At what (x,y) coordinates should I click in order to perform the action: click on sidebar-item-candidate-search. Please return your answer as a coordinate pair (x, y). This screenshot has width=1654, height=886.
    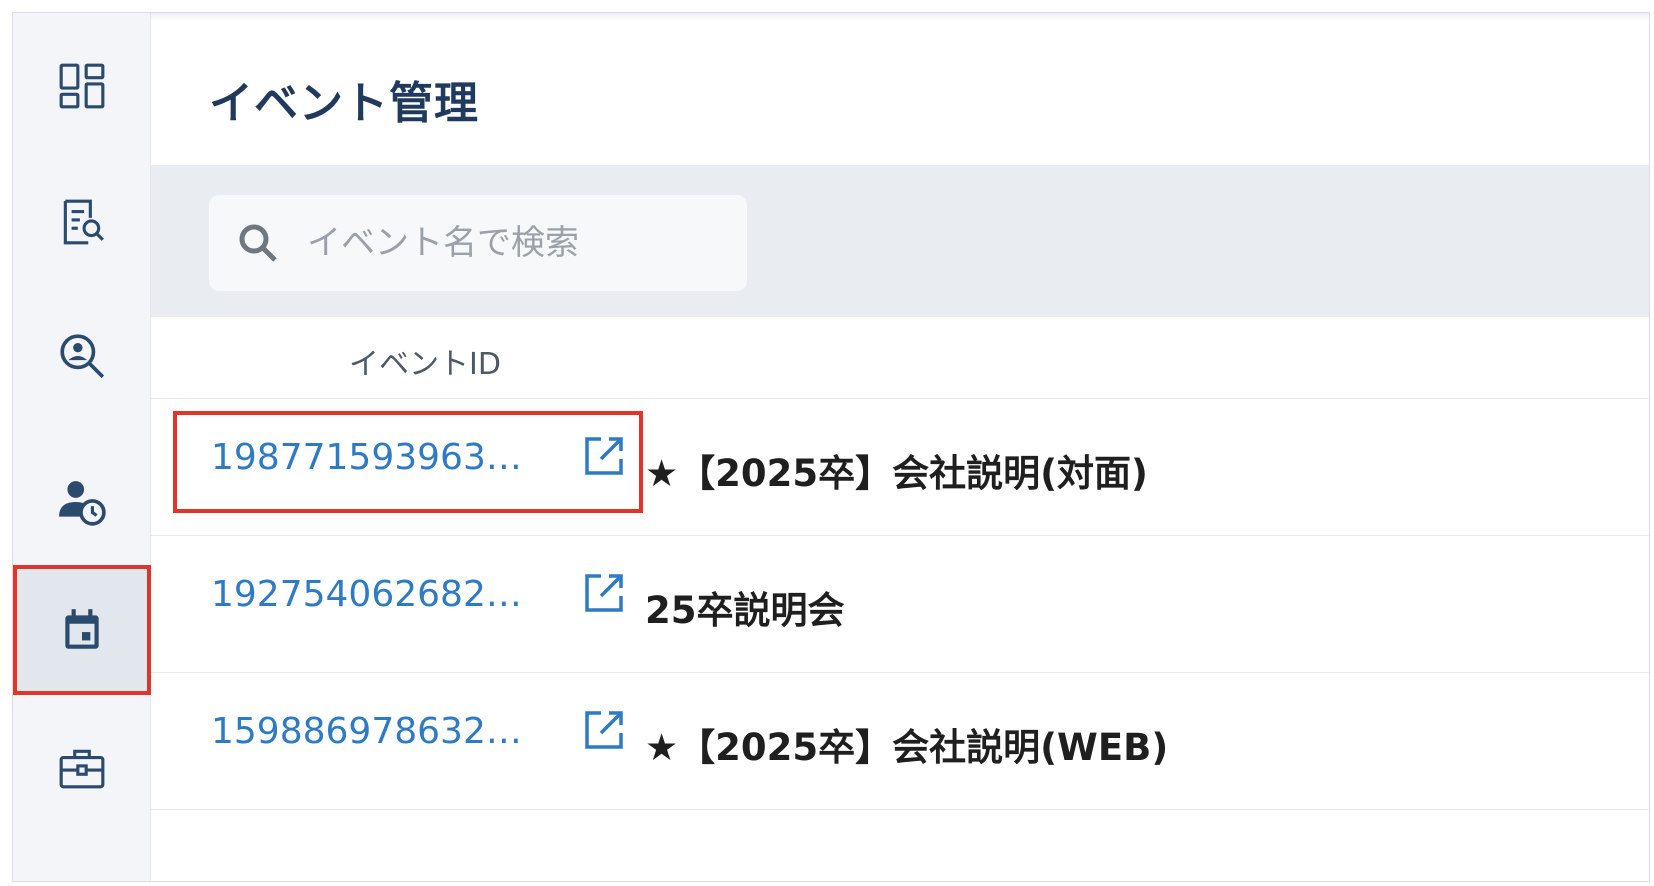
    Looking at the image, I should click on (82, 356).